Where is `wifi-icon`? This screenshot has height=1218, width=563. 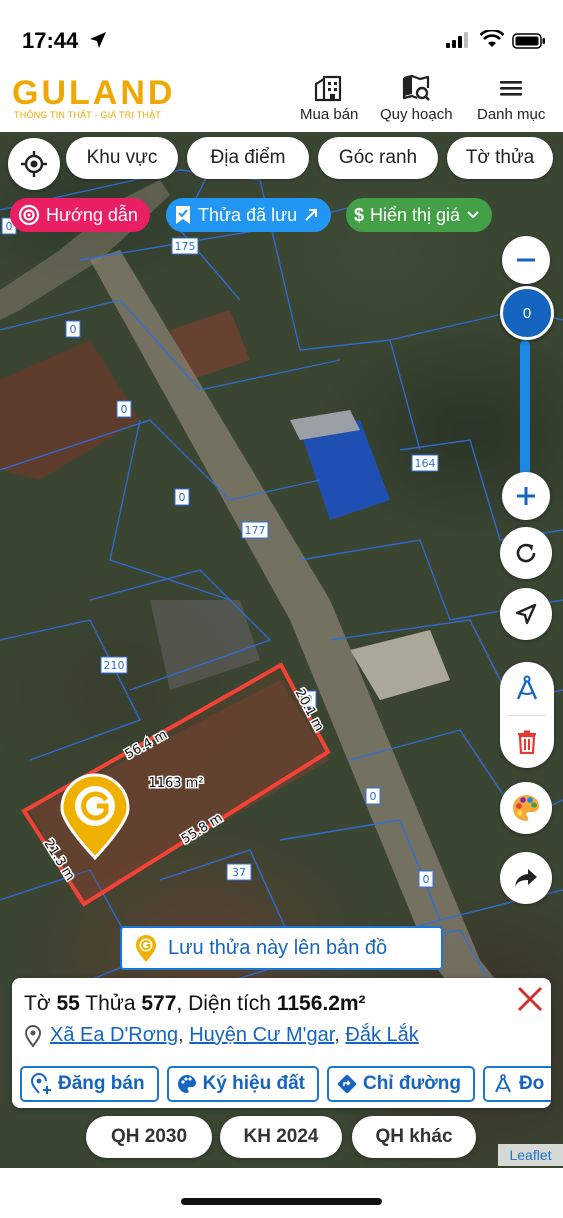 wifi-icon is located at coordinates (492, 38).